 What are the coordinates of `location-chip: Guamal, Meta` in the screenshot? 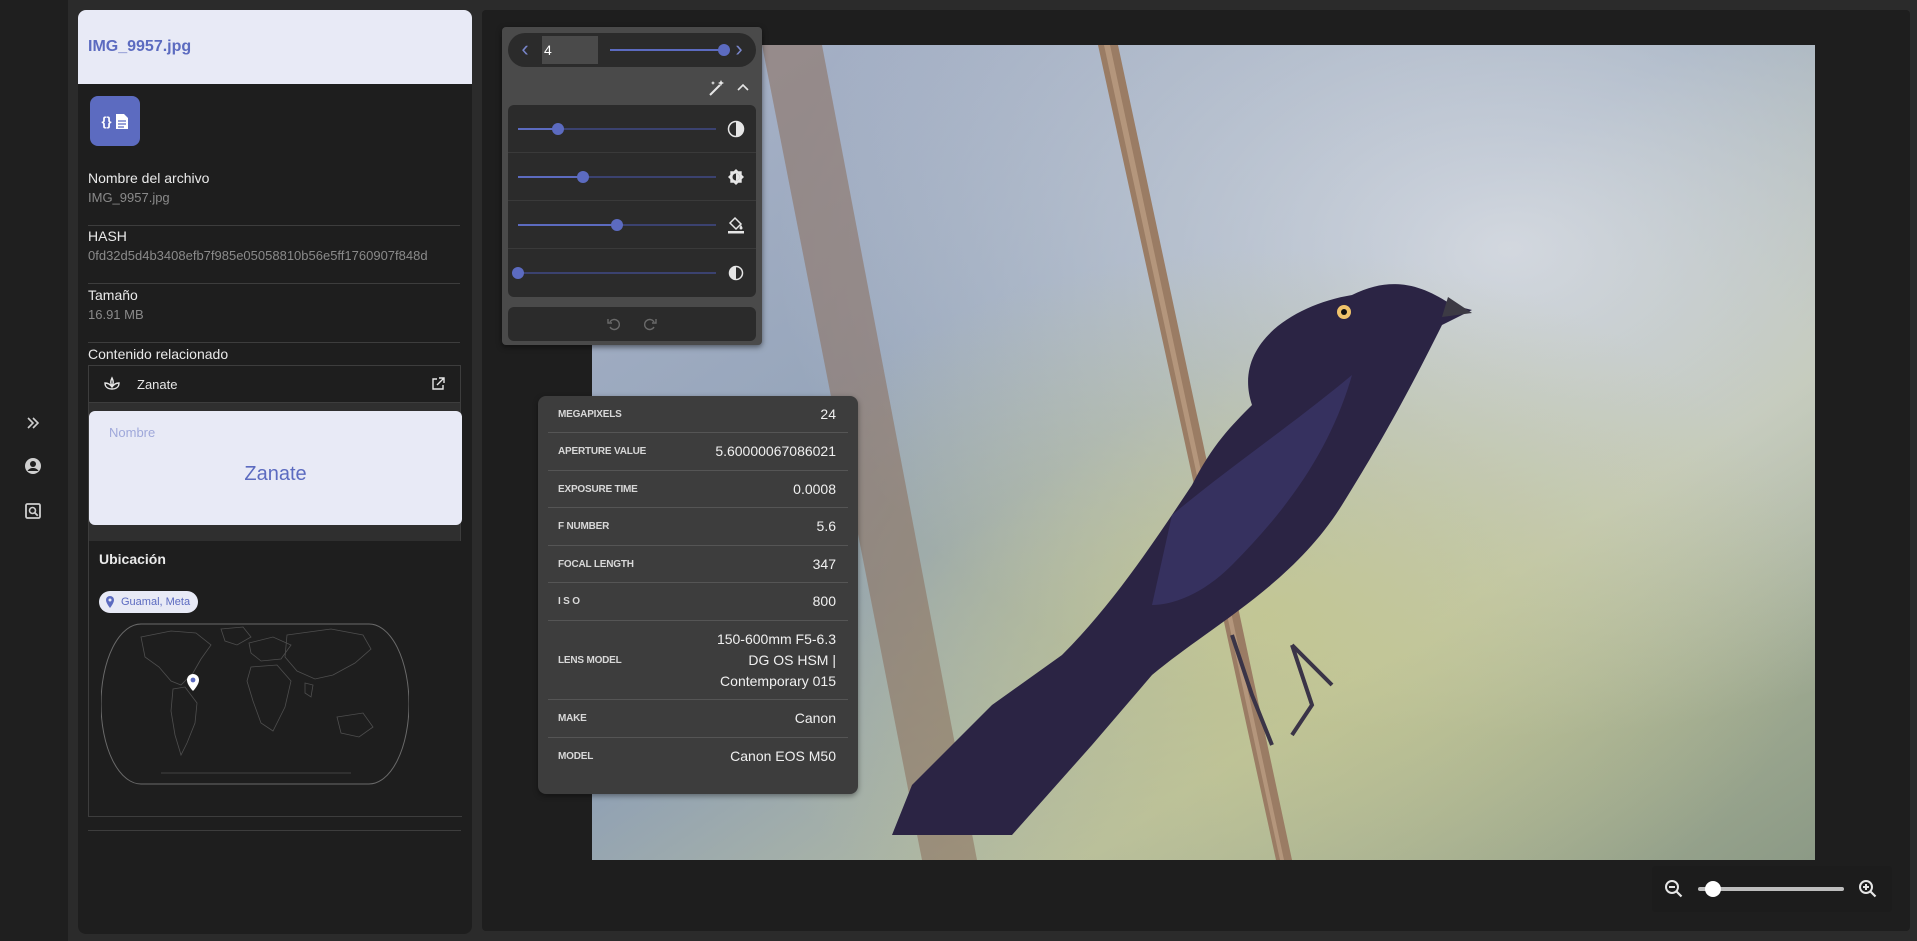 It's located at (149, 602).